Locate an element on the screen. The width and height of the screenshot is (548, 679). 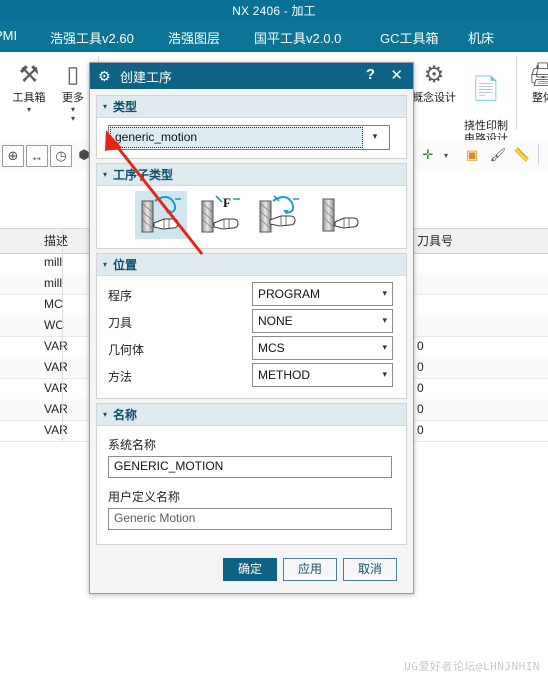
flex-pcb-design-icon: 📄 is located at coordinates (486, 88).